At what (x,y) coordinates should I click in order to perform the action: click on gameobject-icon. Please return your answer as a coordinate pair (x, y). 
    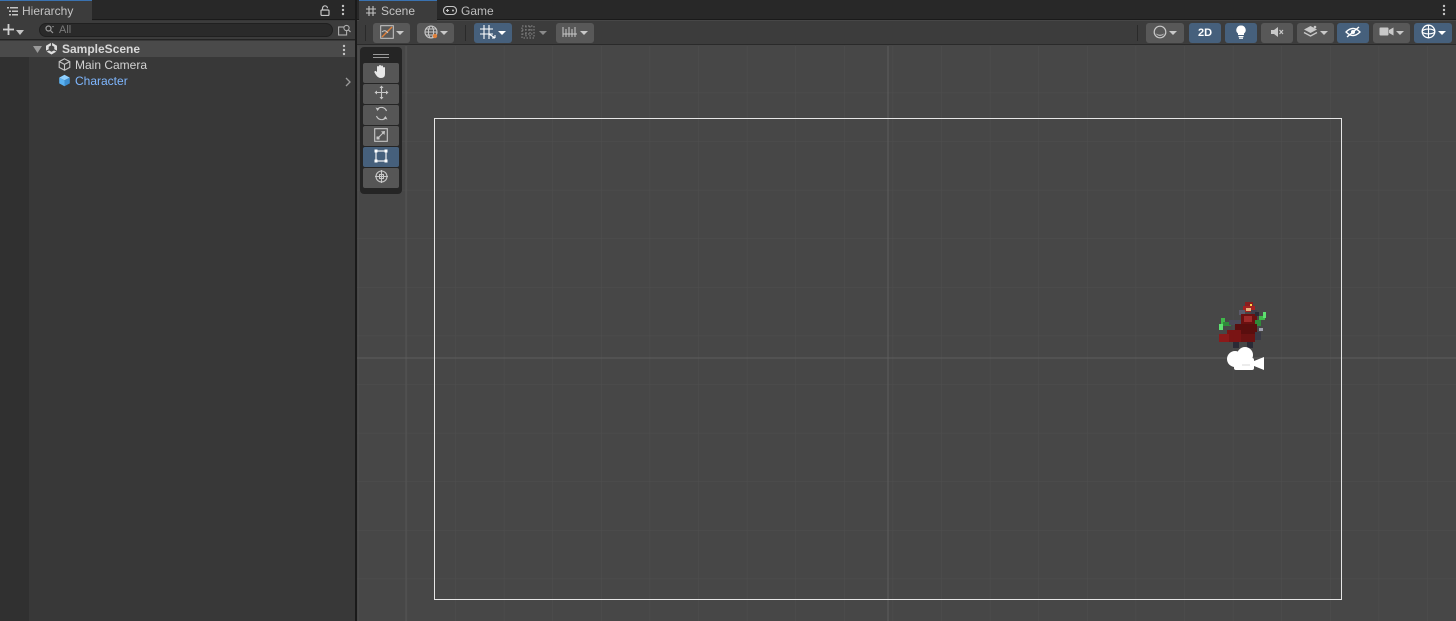
    Looking at the image, I should click on (64, 64).